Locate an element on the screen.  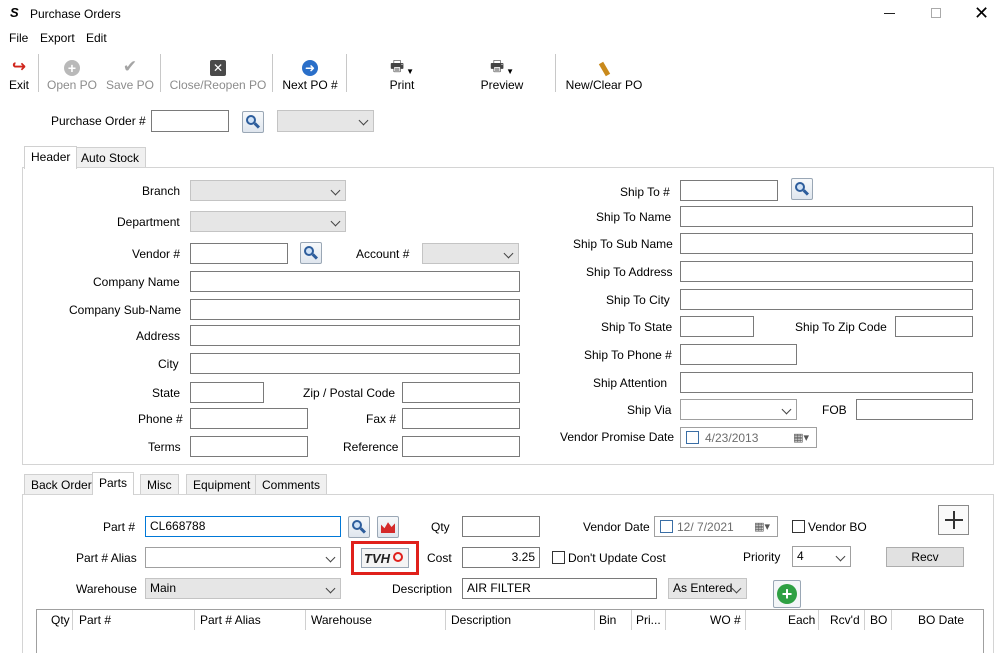
part-search-button is located at coordinates (359, 527).